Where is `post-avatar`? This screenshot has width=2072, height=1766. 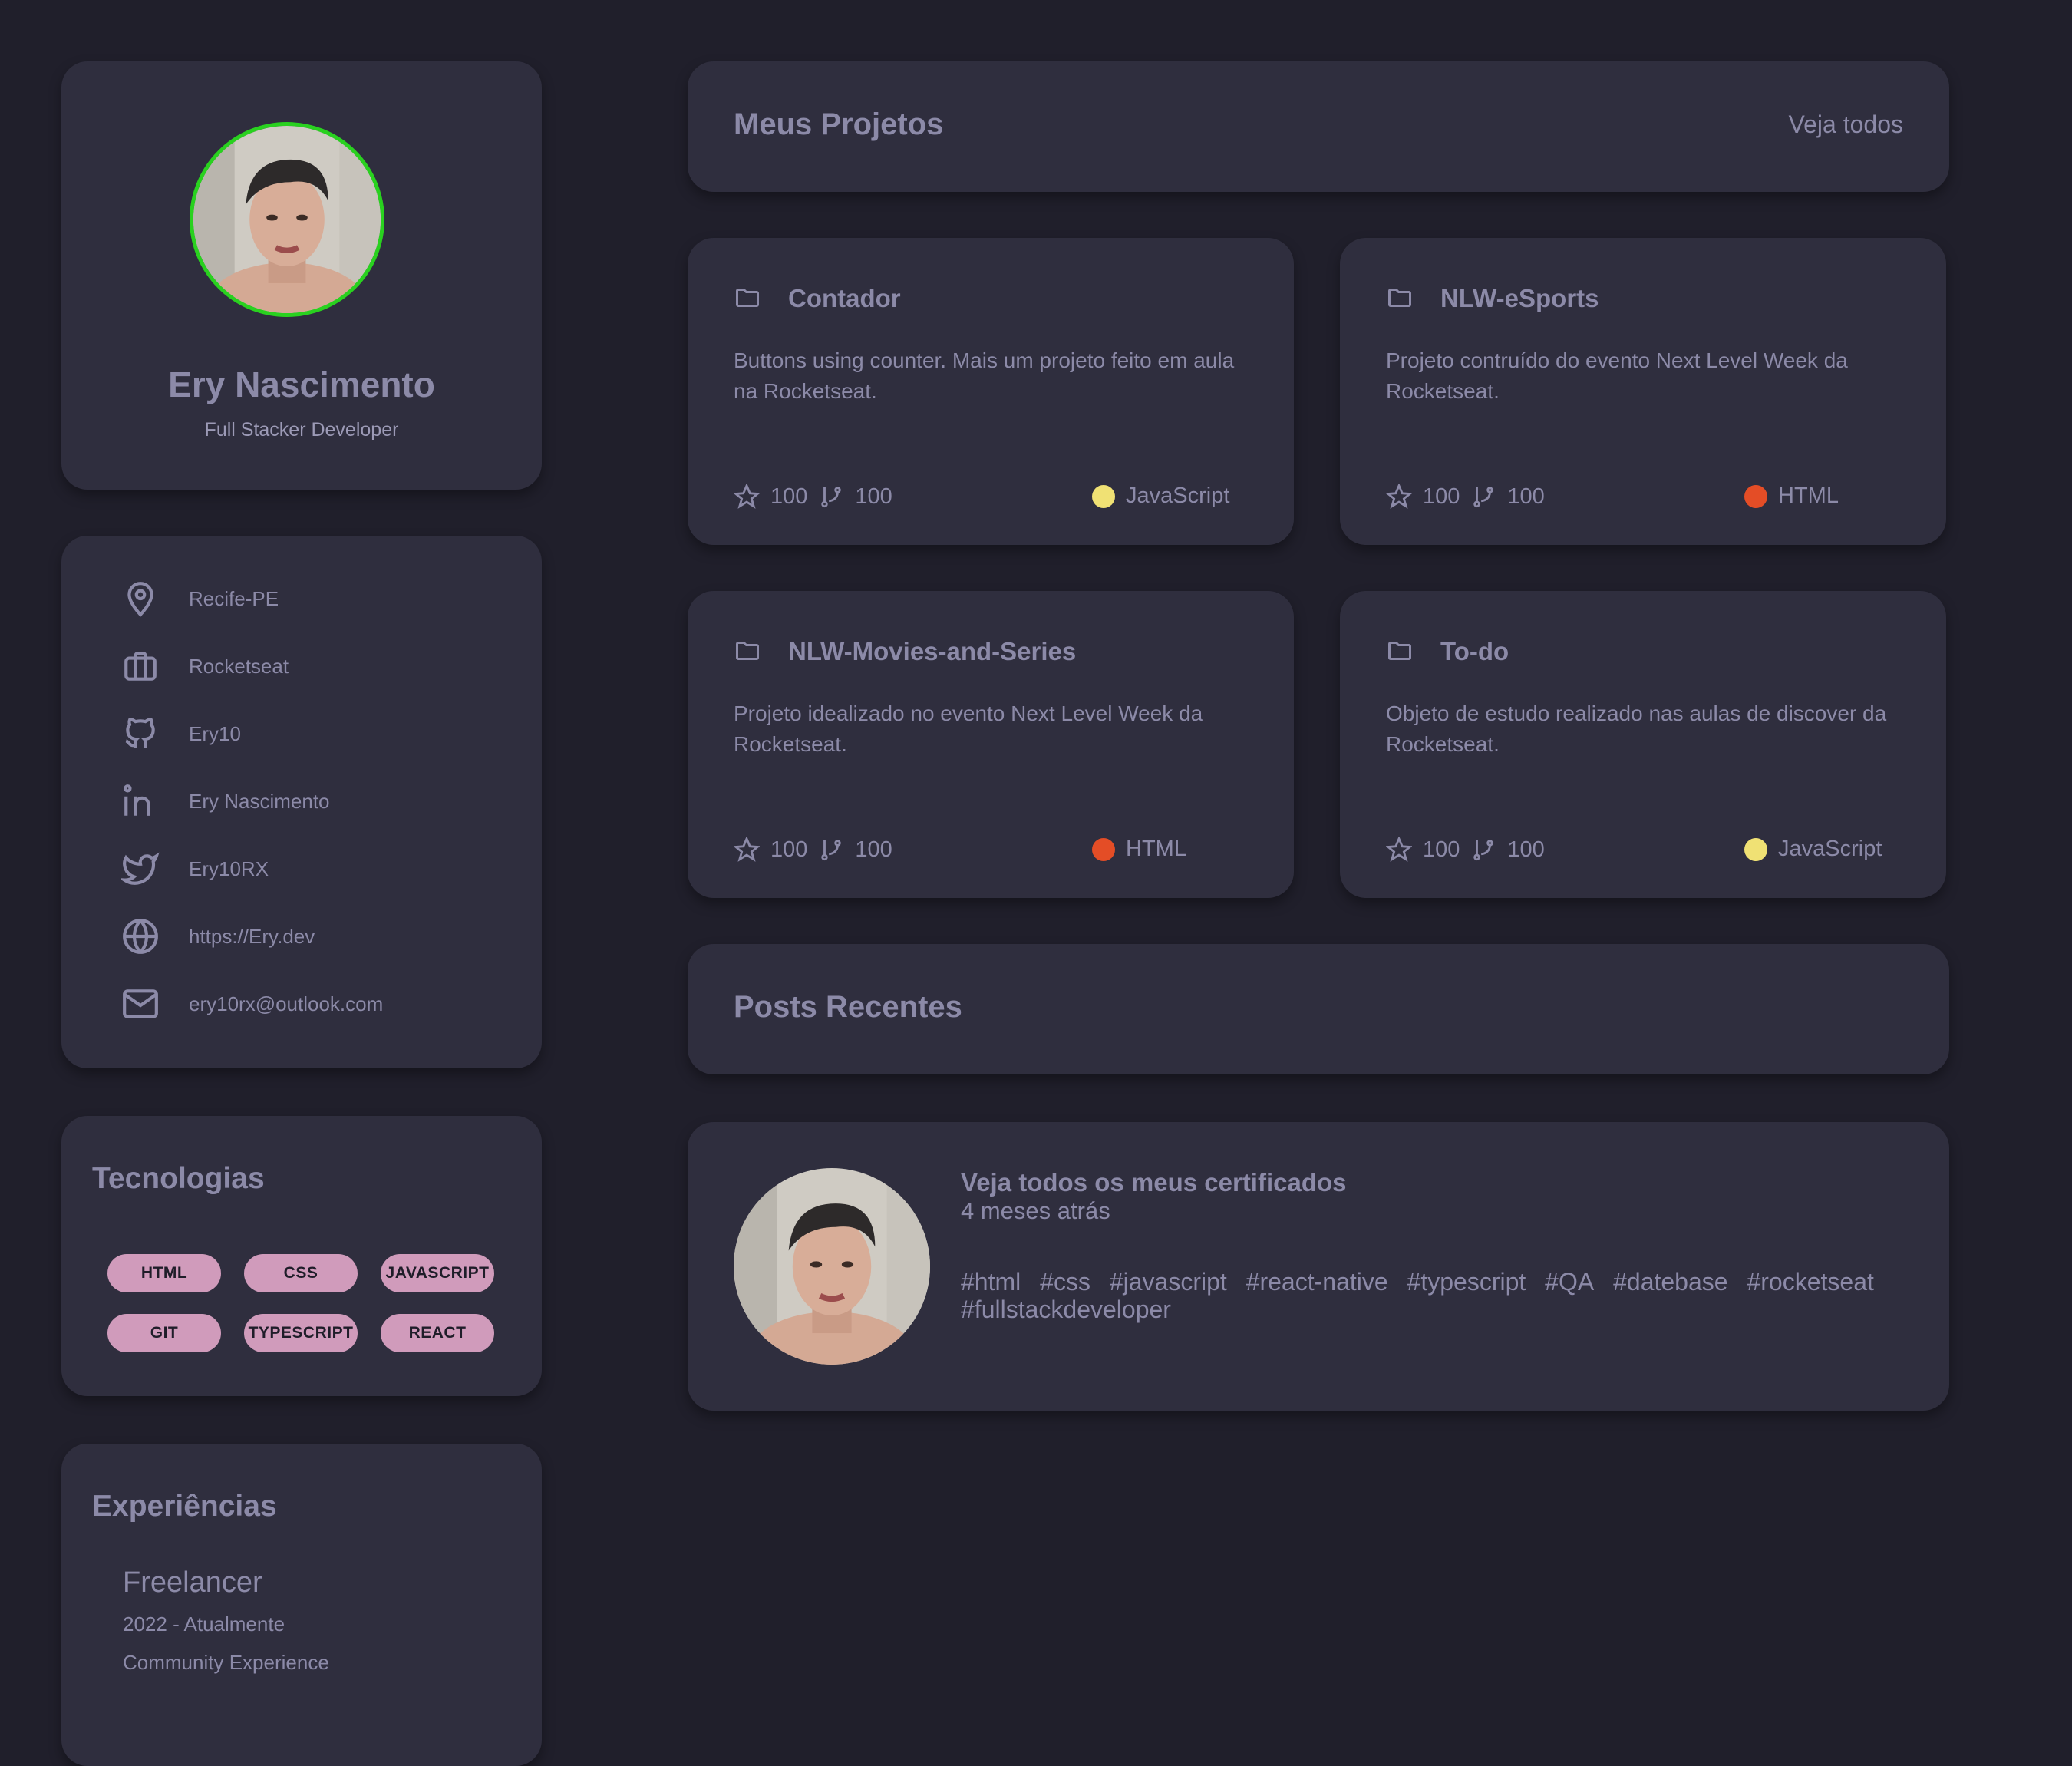 post-avatar is located at coordinates (832, 1266).